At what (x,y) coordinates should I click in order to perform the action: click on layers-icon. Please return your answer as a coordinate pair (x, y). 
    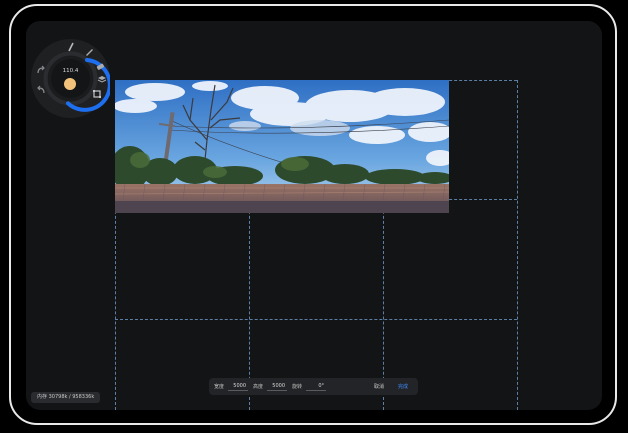
    Looking at the image, I should click on (102, 80).